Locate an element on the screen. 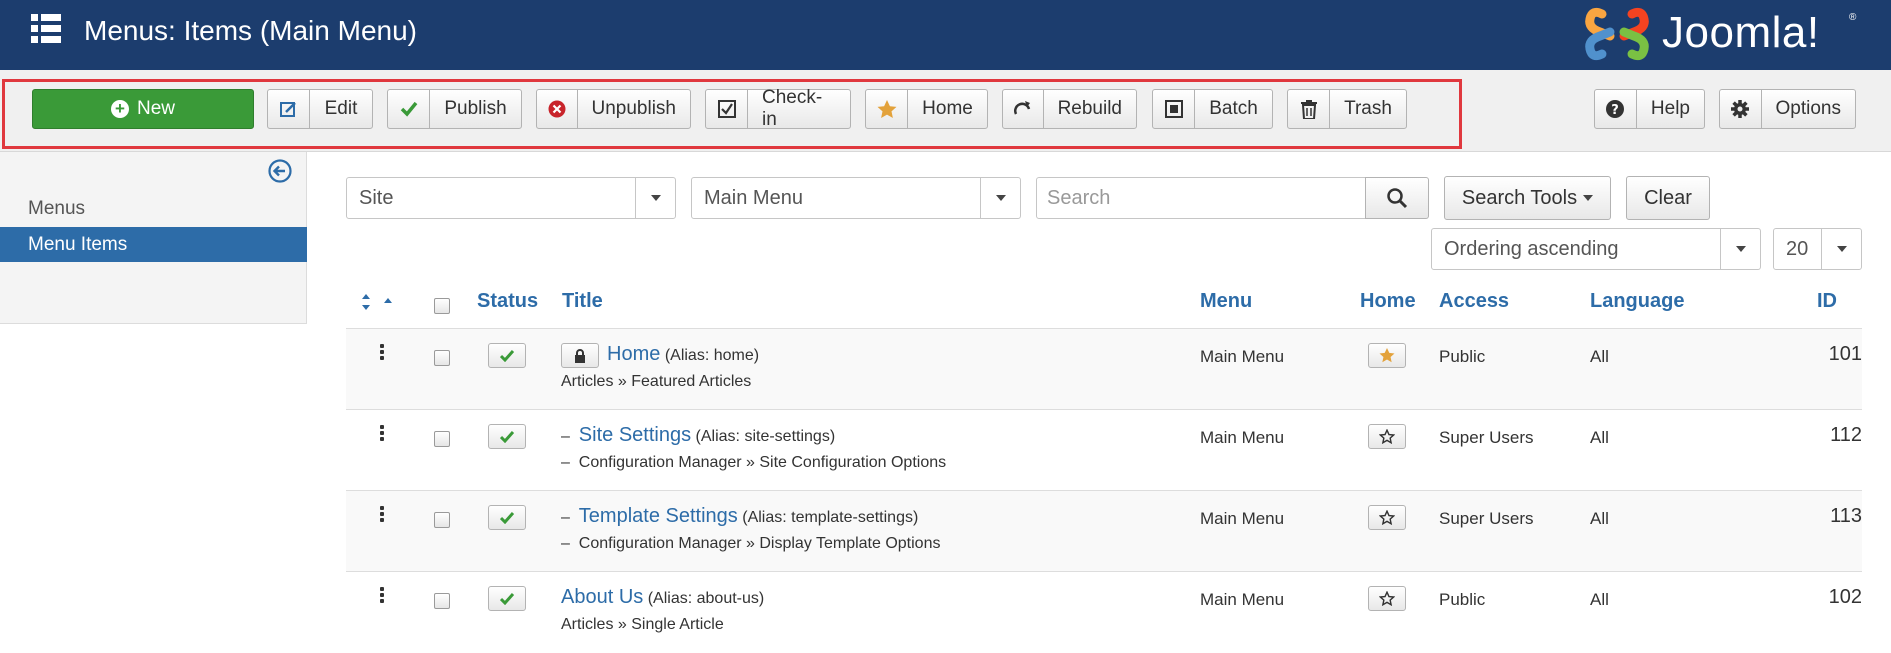 This screenshot has width=1891, height=653. star-filled-icon is located at coordinates (1387, 355).